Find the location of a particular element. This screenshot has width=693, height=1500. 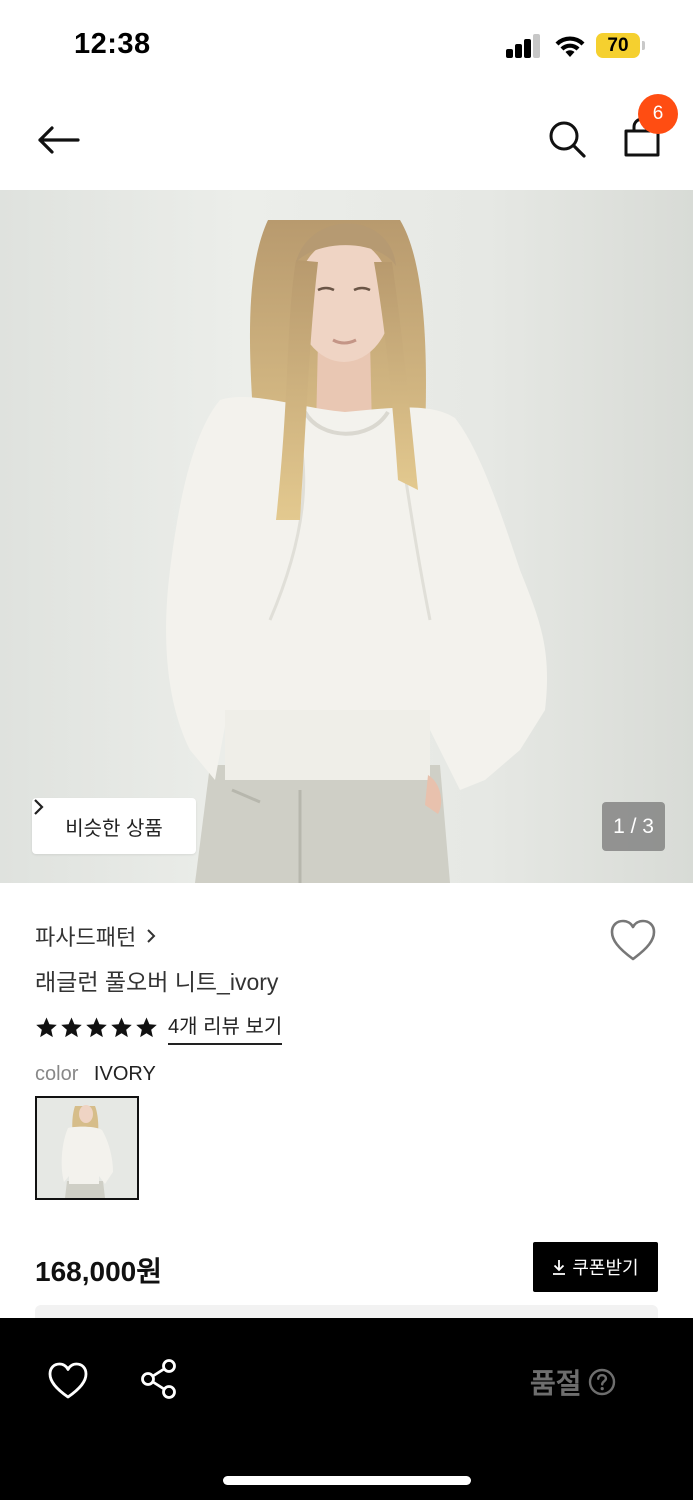

battery-cap is located at coordinates (643, 45).